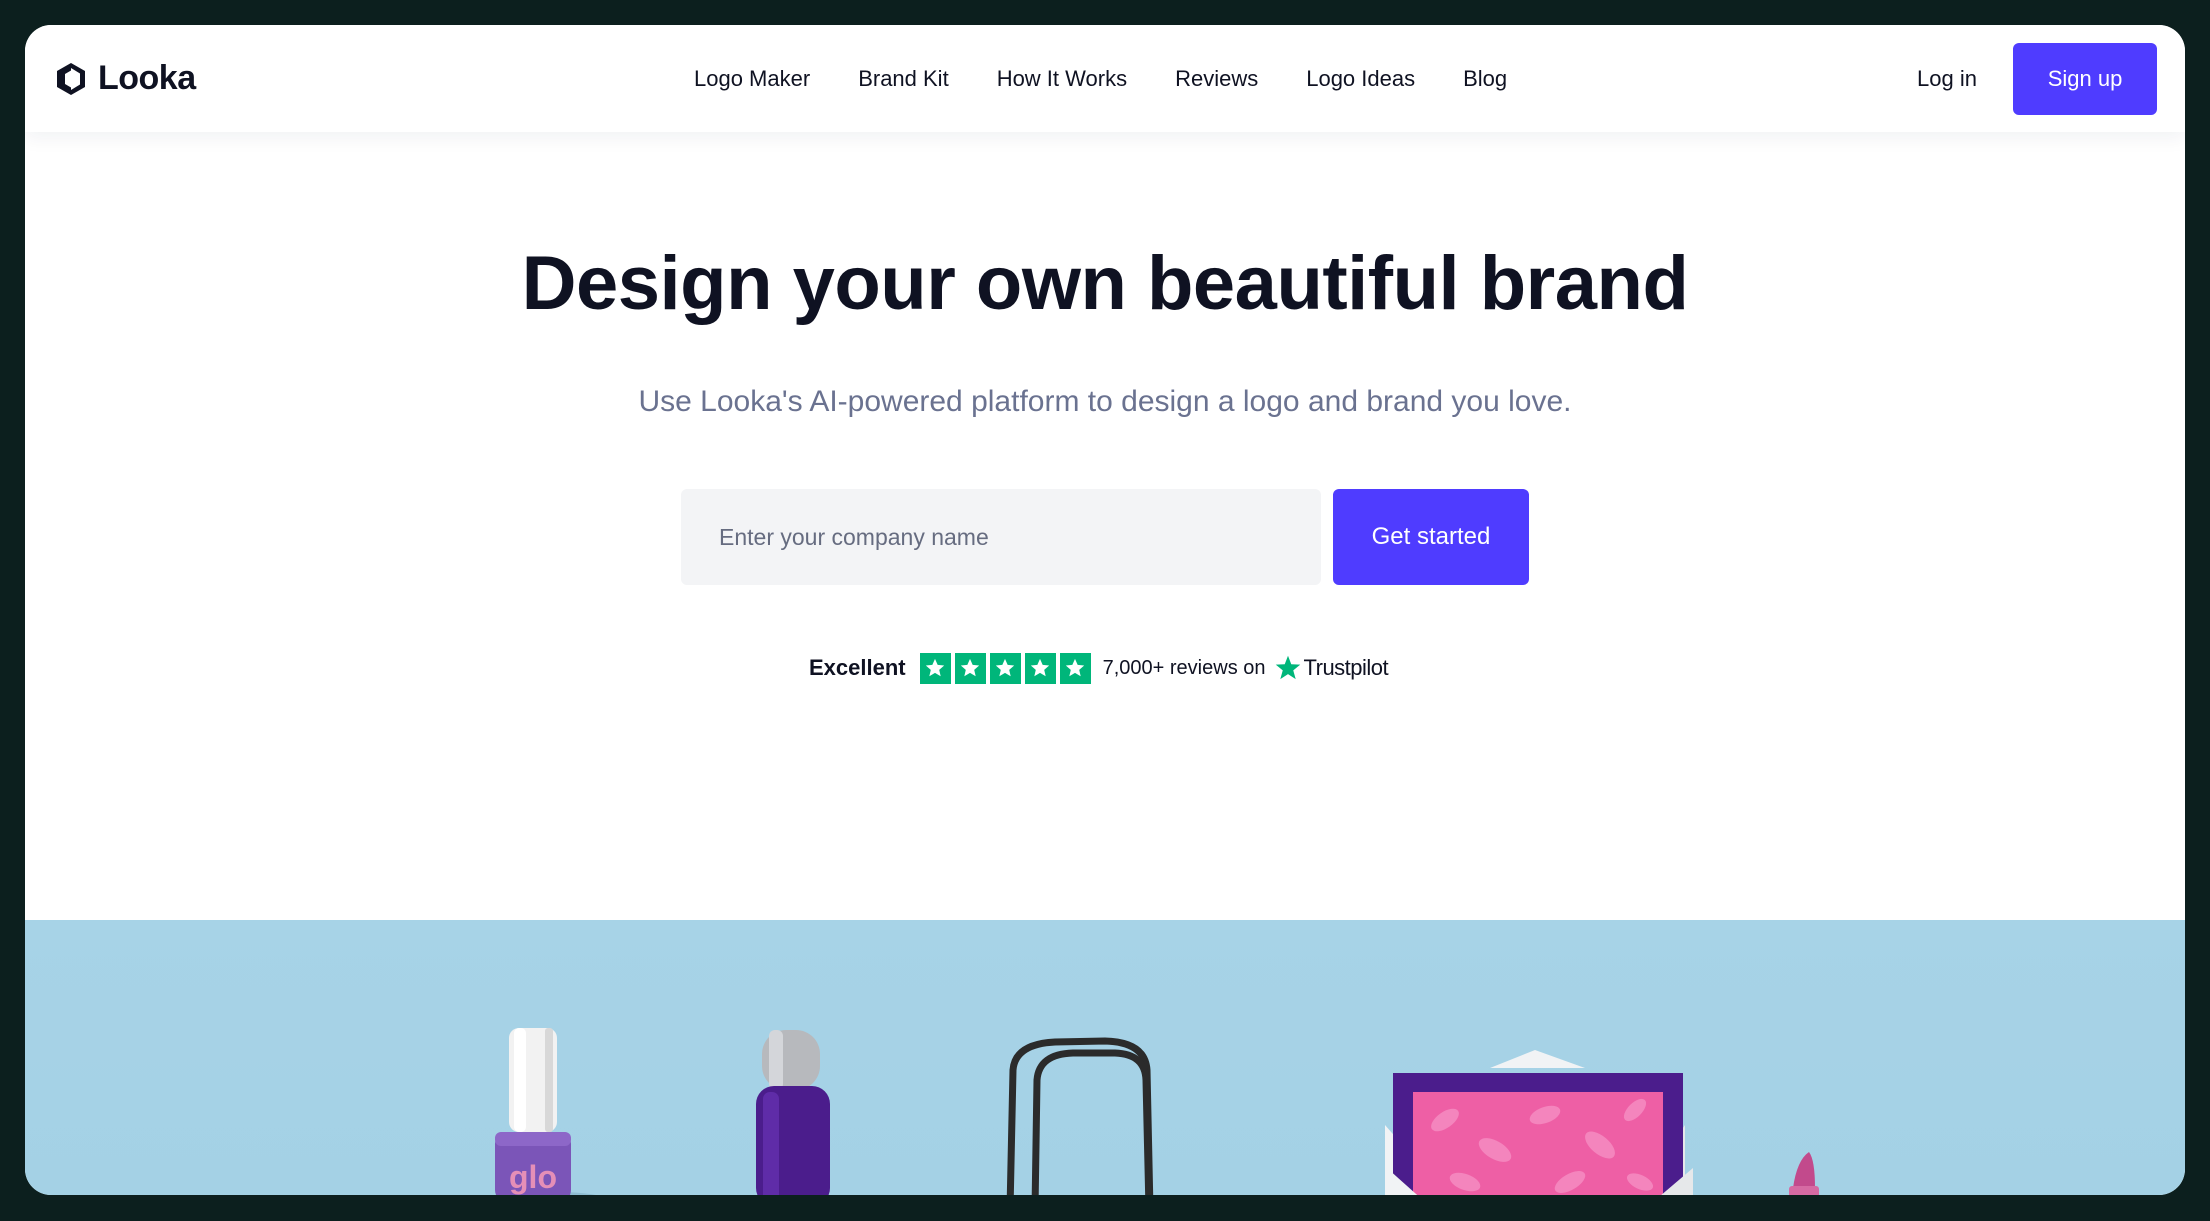 The height and width of the screenshot is (1221, 2210). What do you see at coordinates (1360, 79) in the screenshot?
I see `nav-logo-ideas: Logo Ideas` at bounding box center [1360, 79].